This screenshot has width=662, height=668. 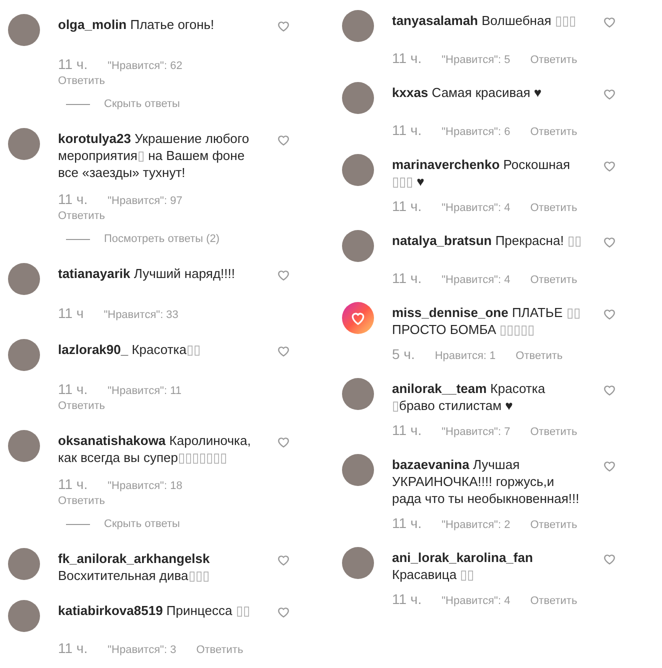 What do you see at coordinates (476, 132) in the screenshot?
I see `likes-count: "Нравится": 6` at bounding box center [476, 132].